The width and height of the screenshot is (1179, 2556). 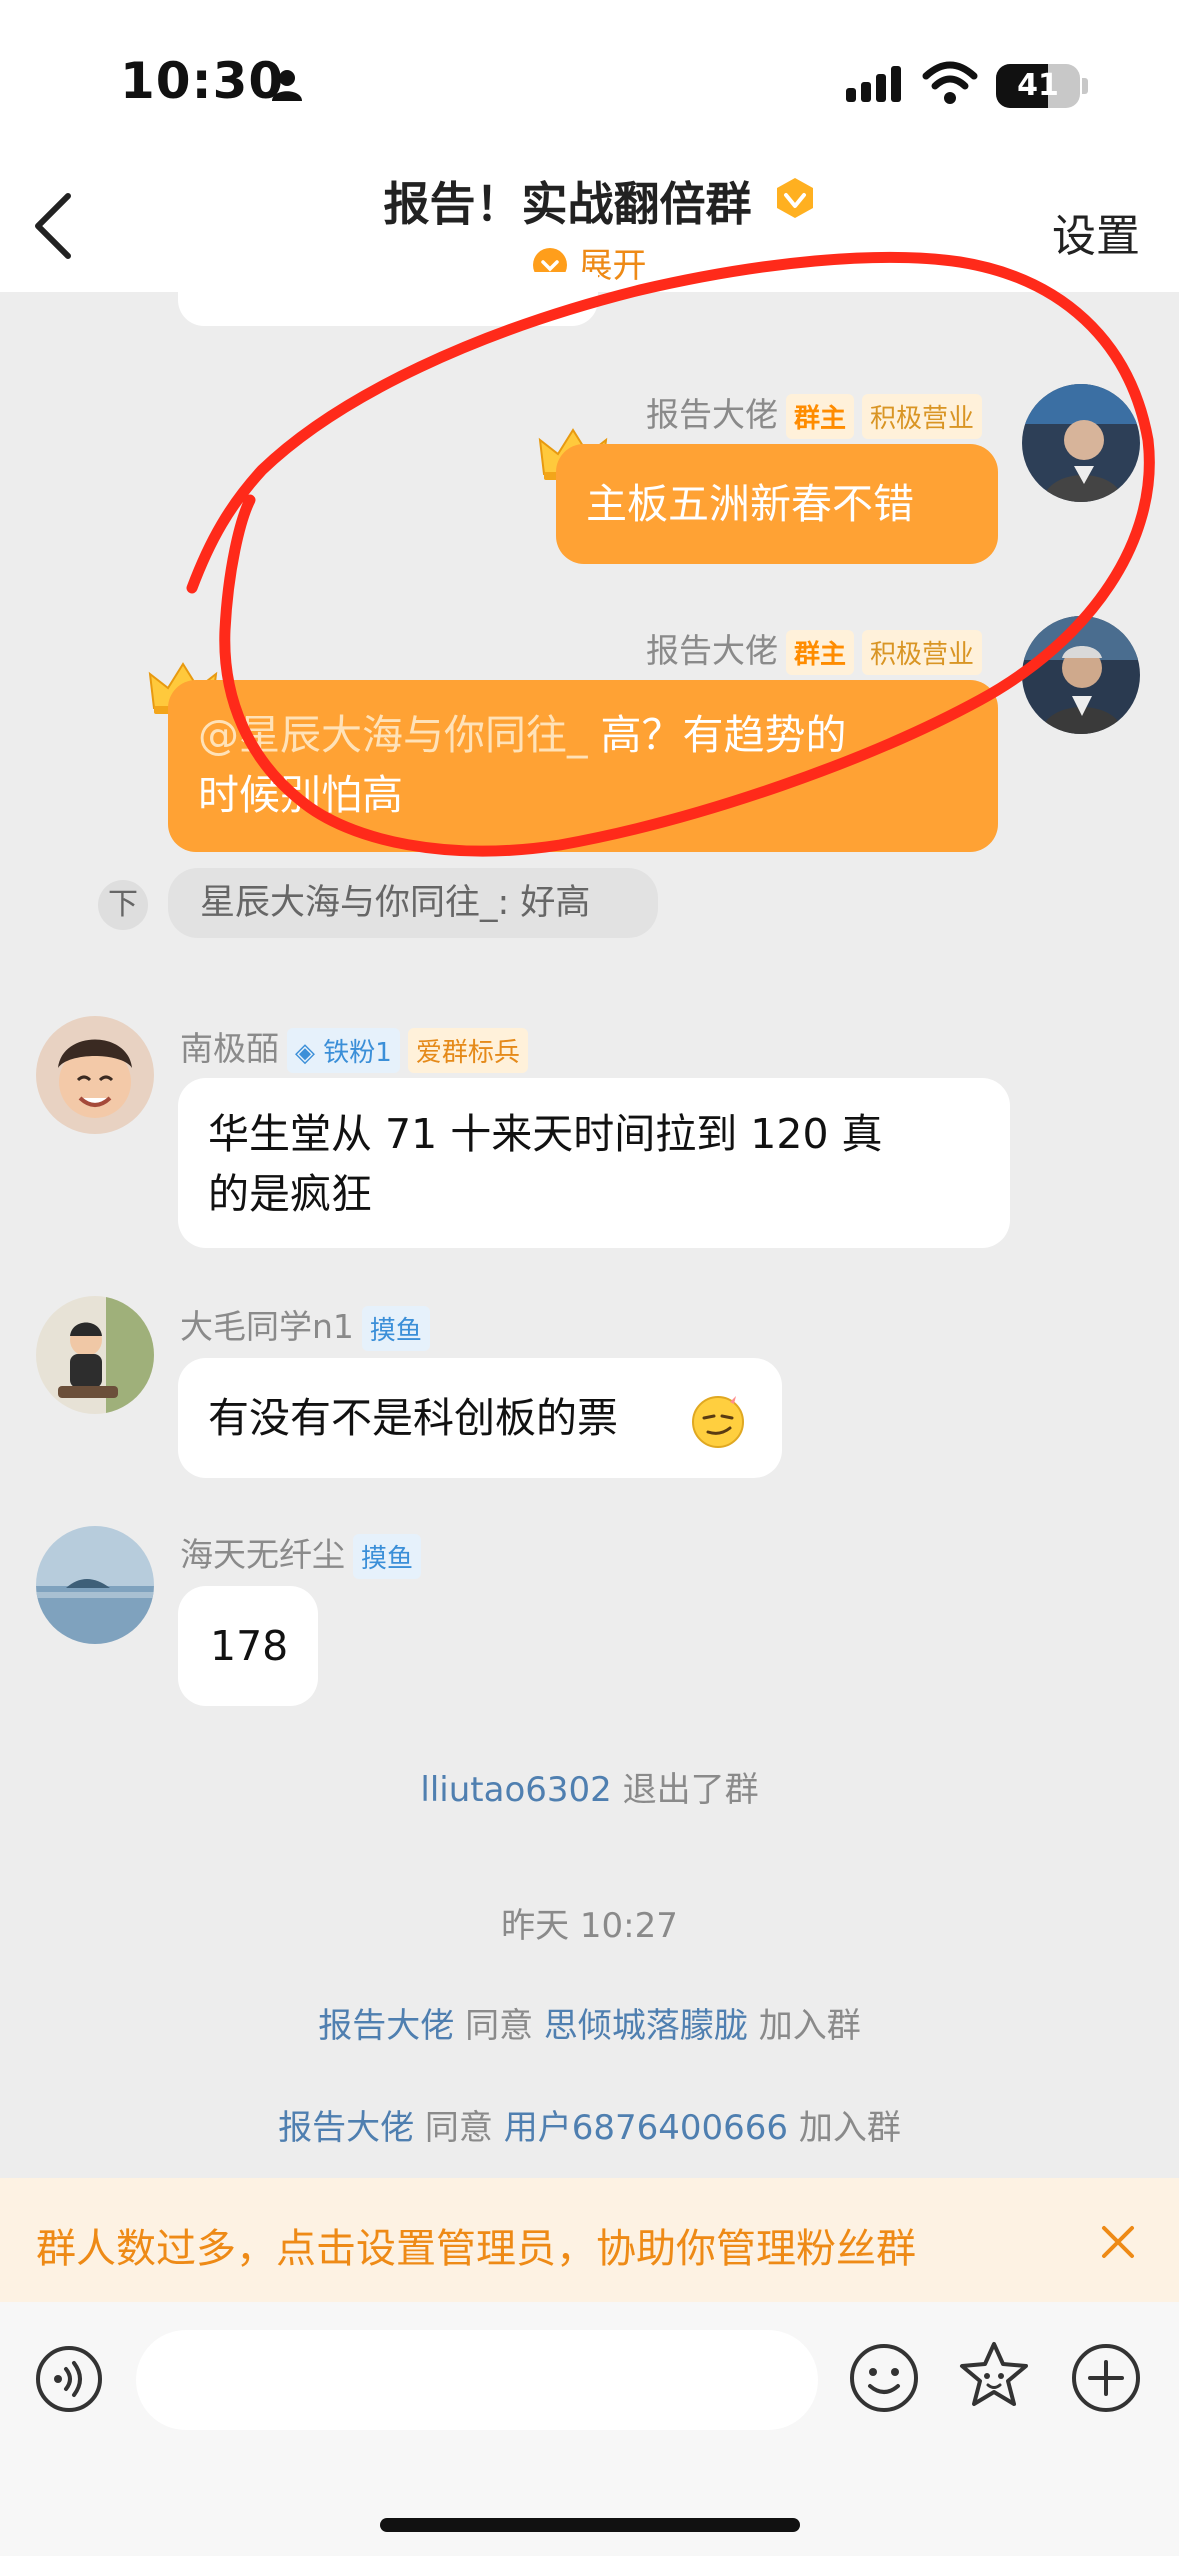 I want to click on message-line-1: 华生堂从 71 十来天时间拉到 120 真, so click(x=545, y=1134).